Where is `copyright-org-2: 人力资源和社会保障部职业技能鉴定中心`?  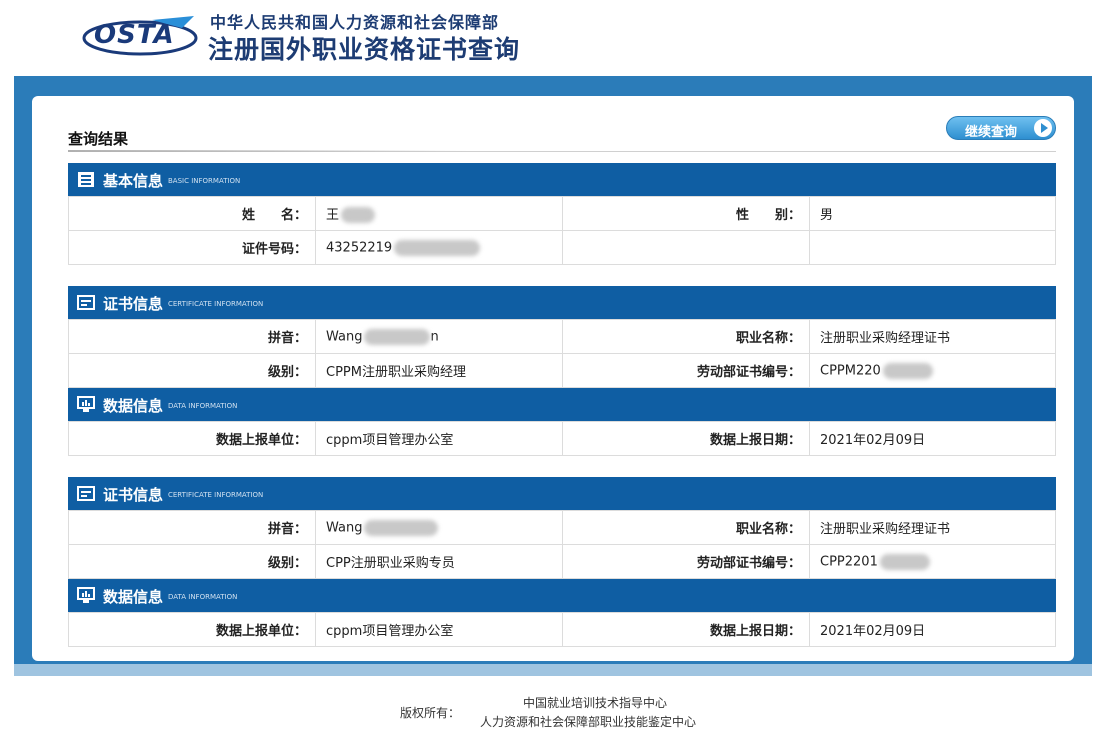
copyright-org-2: 人力资源和社会保障部职业技能鉴定中心 is located at coordinates (588, 722).